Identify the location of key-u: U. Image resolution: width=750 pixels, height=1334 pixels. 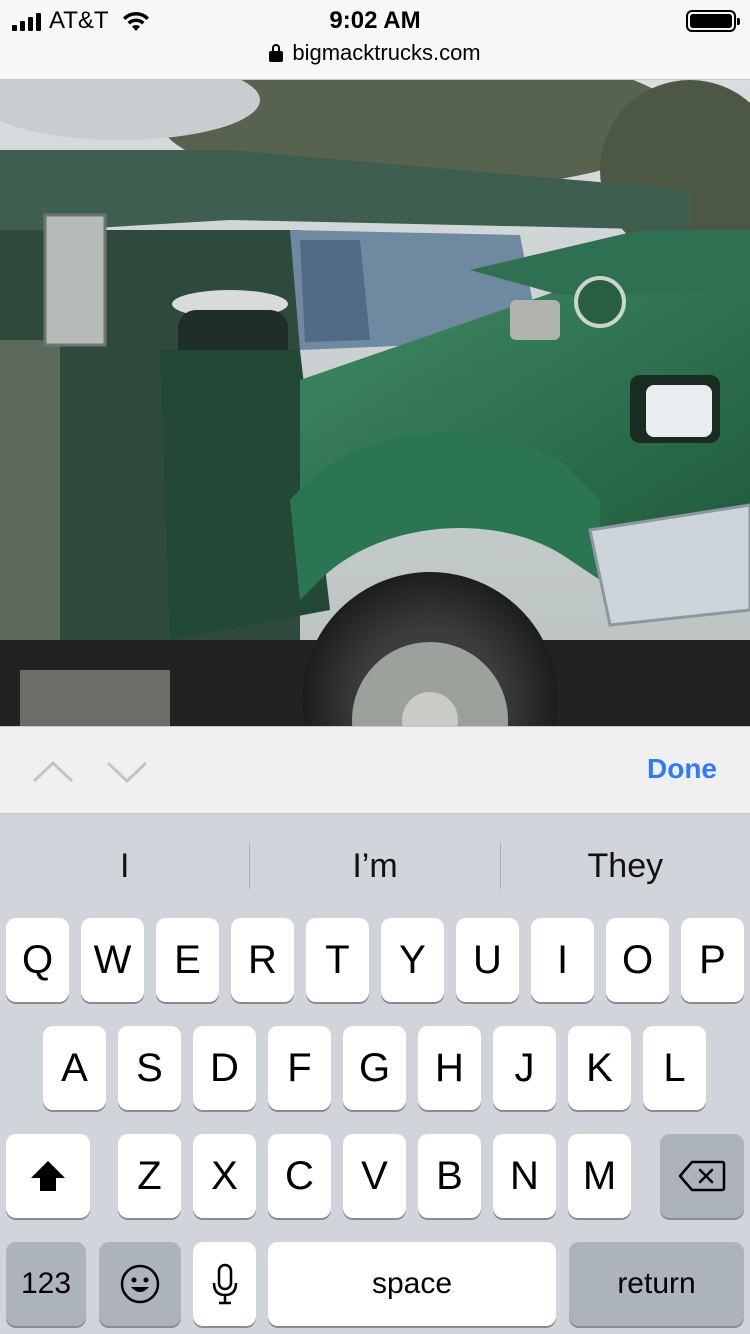
(487, 960).